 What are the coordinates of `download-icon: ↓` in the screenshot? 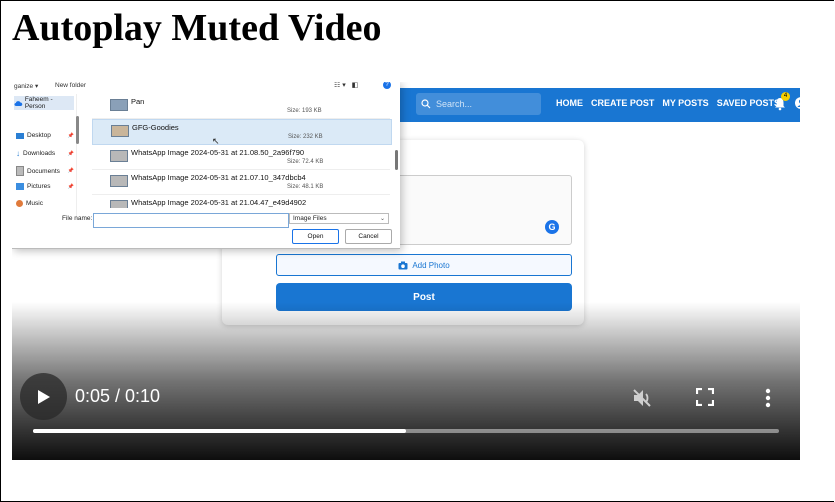 It's located at (18, 153).